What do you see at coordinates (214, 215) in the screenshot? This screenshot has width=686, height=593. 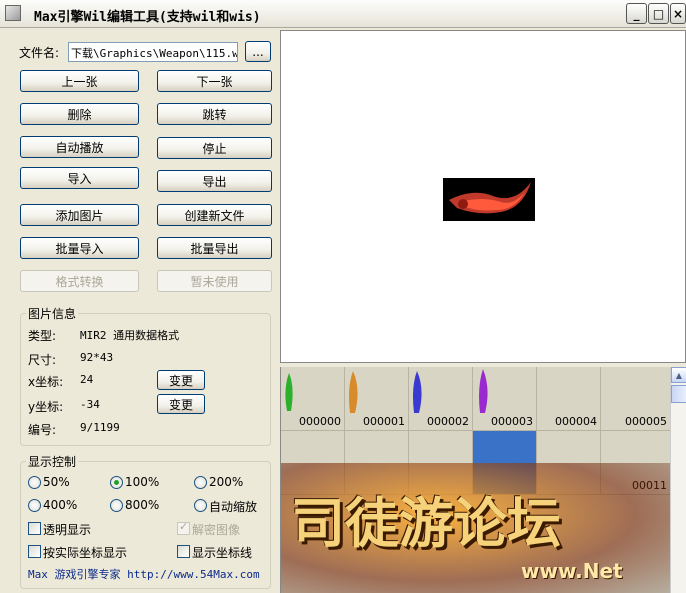 I see `new-file-button: 创建新文件` at bounding box center [214, 215].